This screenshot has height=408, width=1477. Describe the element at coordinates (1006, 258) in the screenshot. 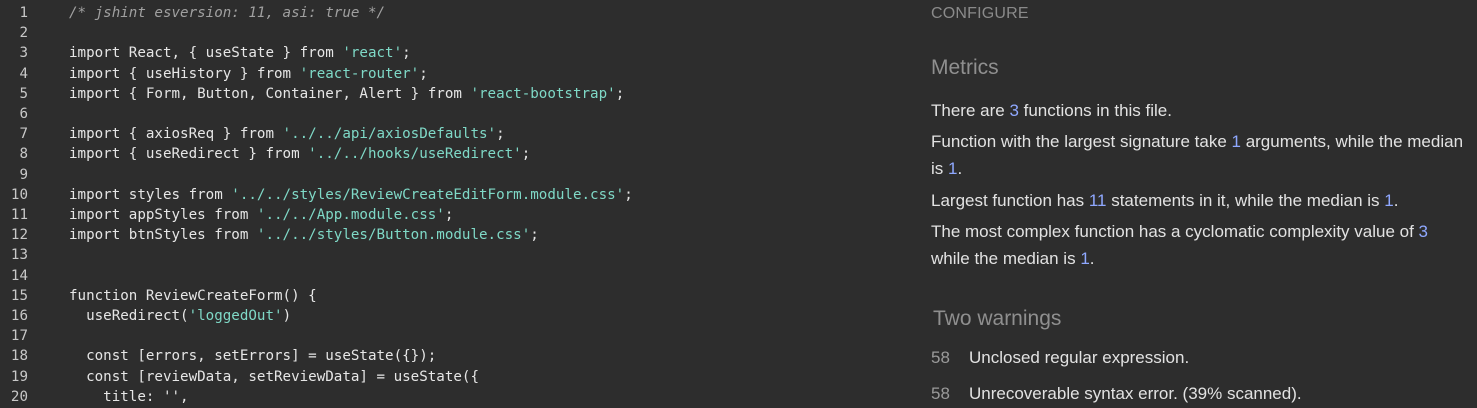

I see `metric-text: while the median is` at that location.